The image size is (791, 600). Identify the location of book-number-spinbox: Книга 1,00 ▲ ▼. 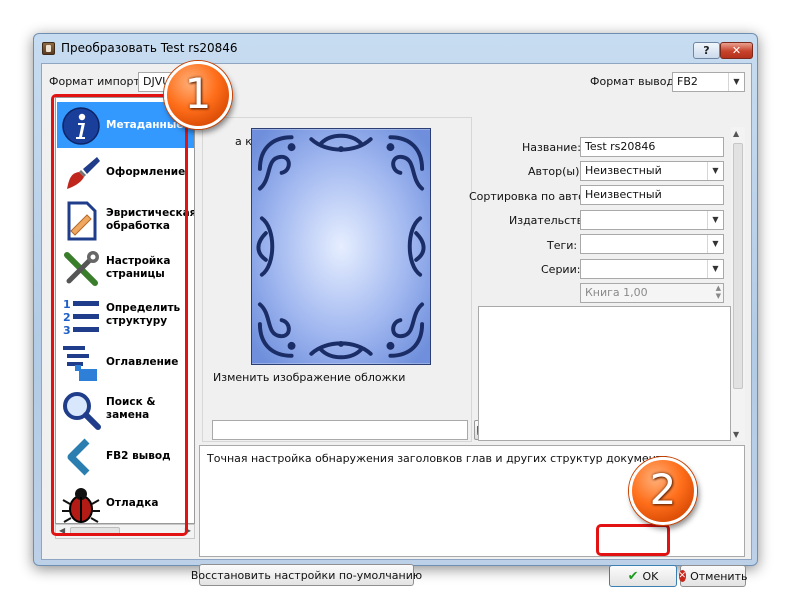
(652, 293).